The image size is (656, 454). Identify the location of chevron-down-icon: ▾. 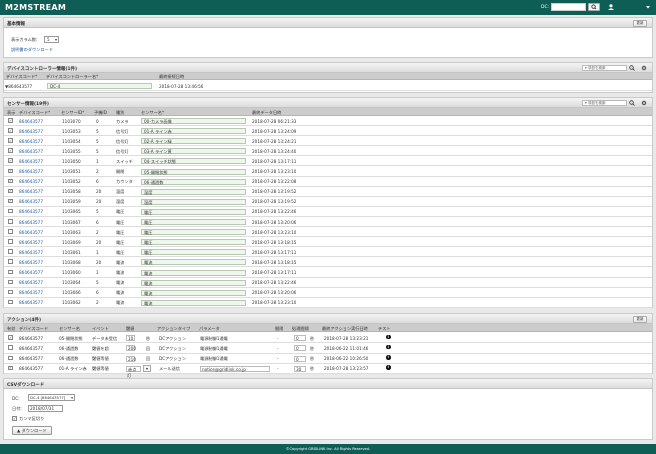
(147, 369).